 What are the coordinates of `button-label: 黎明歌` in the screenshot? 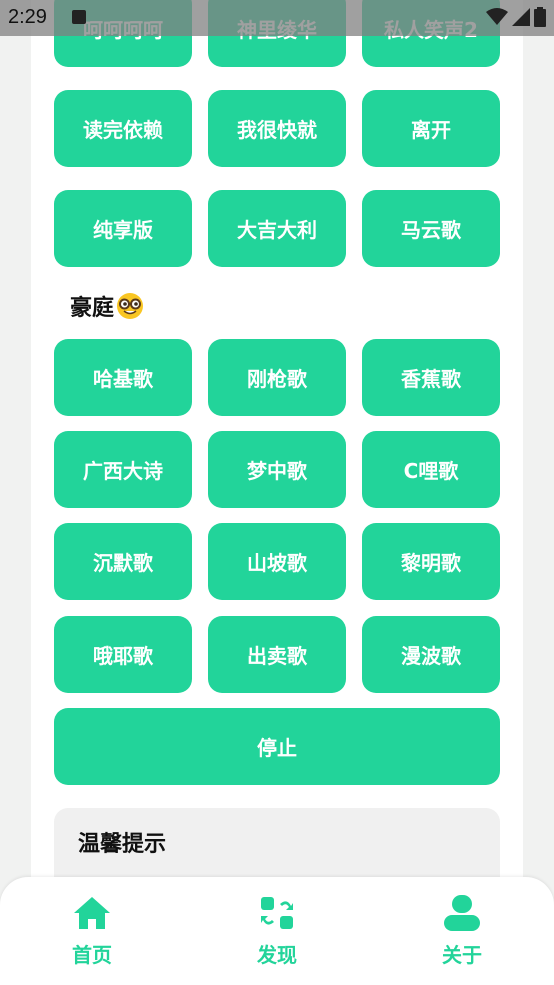 It's located at (431, 563).